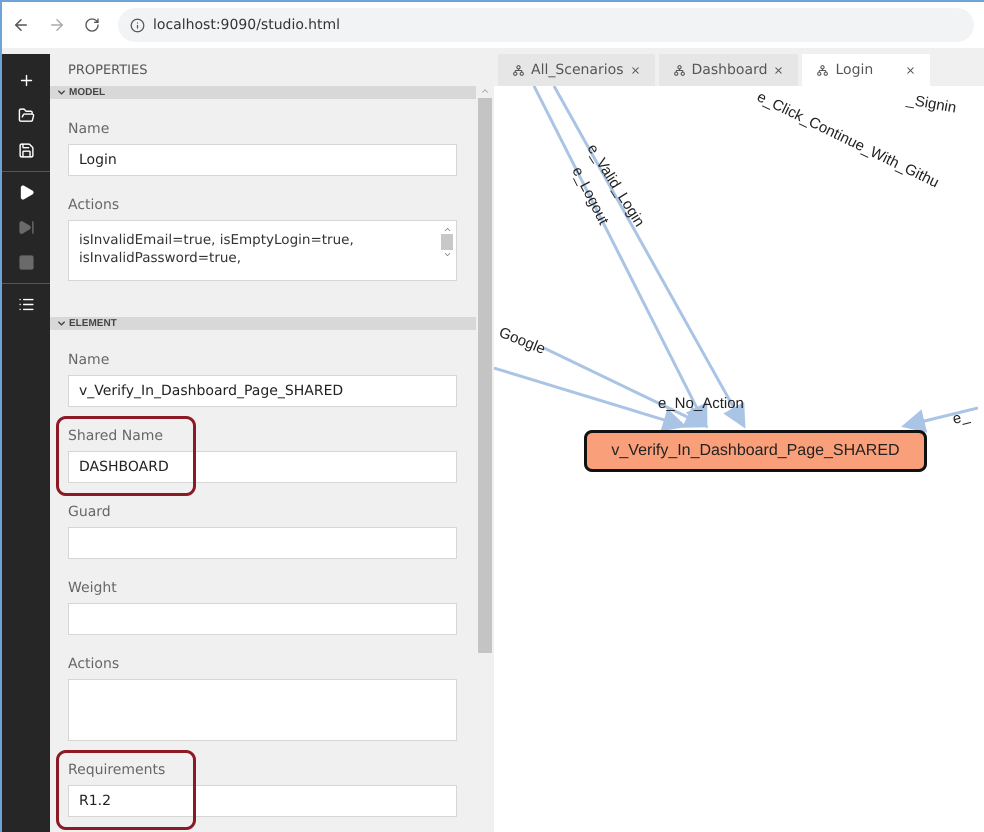 This screenshot has height=832, width=984. What do you see at coordinates (262, 391) in the screenshot?
I see `input-field: v_Verify_In_Dashboard_Page_SHARED` at bounding box center [262, 391].